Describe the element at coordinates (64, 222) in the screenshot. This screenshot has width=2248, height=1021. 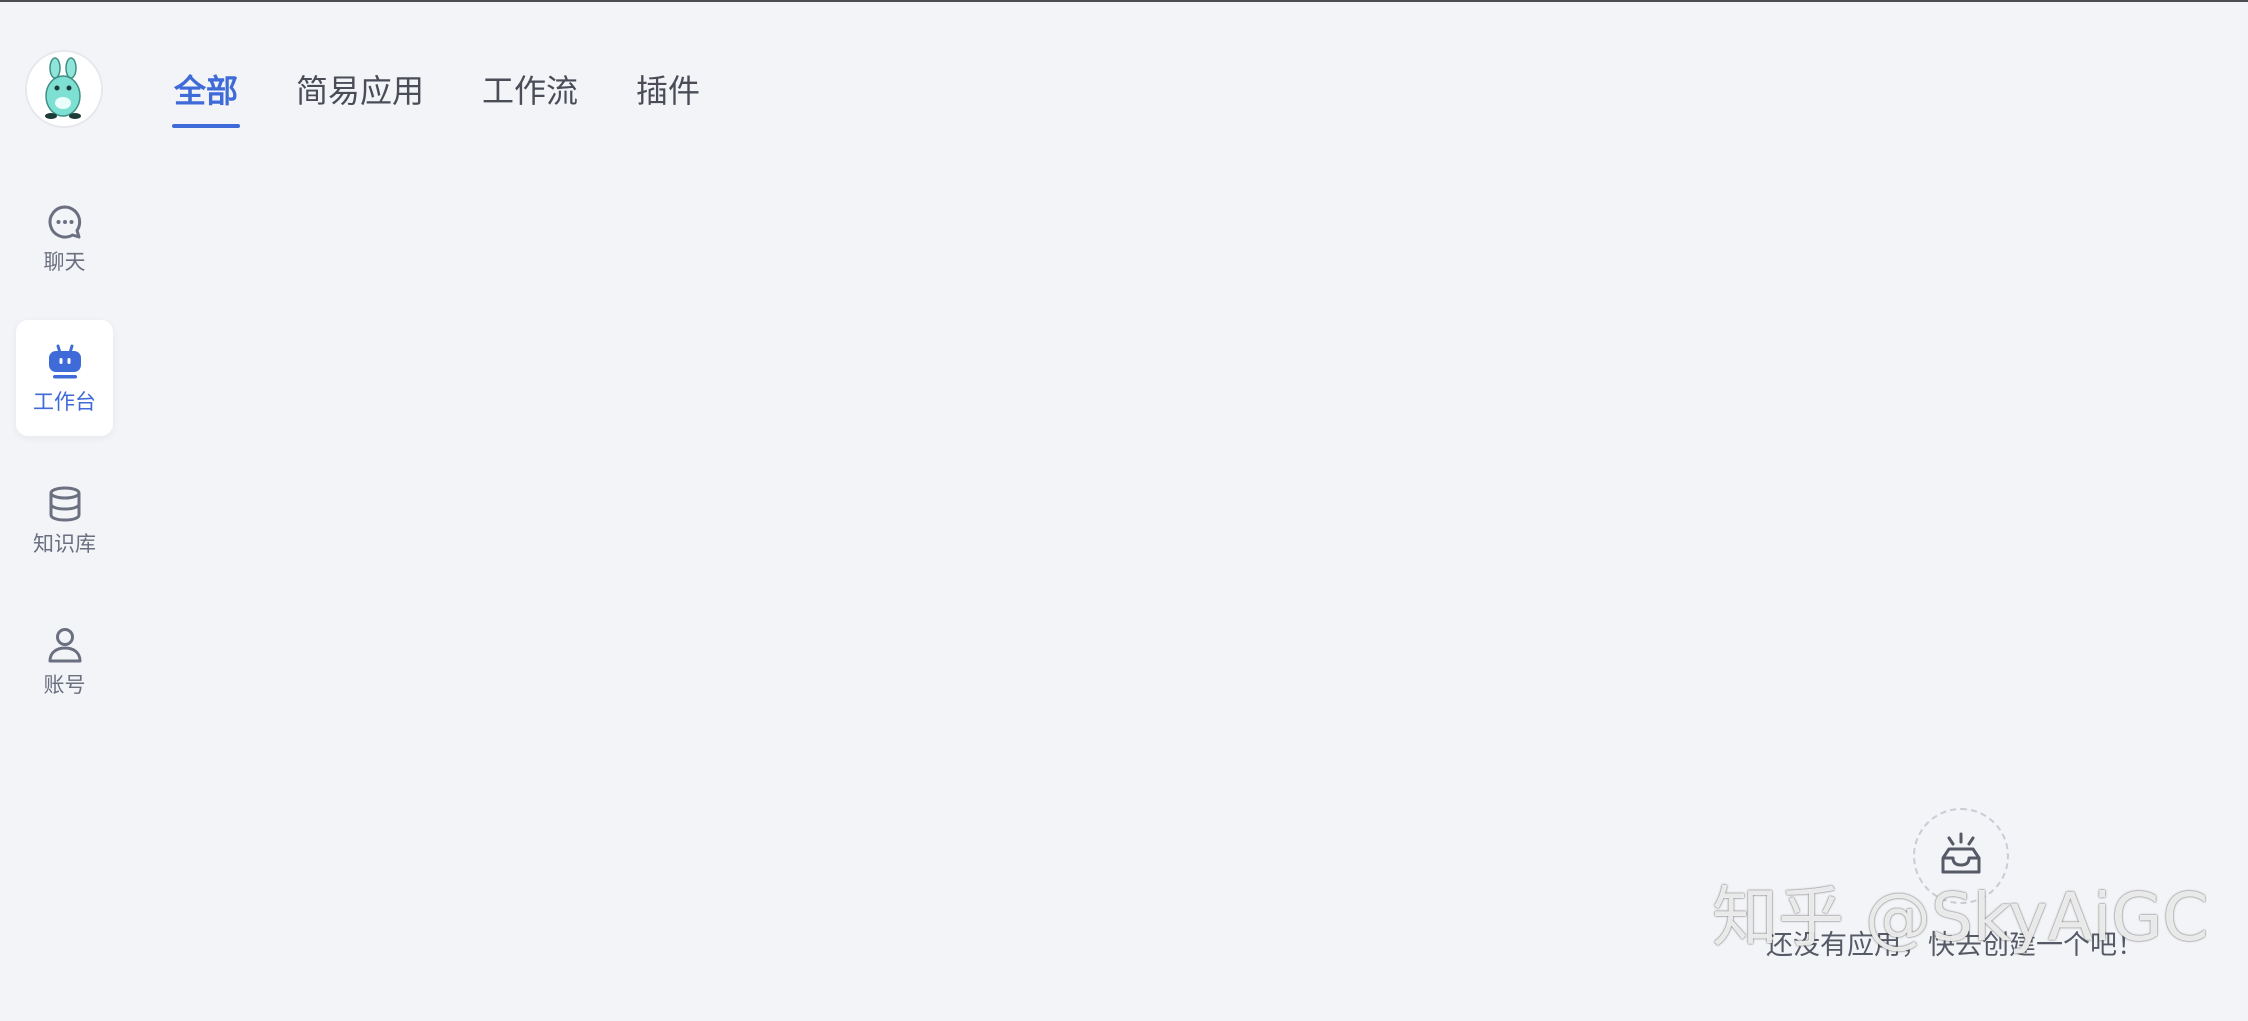
I see `chat-bubble-icon` at that location.